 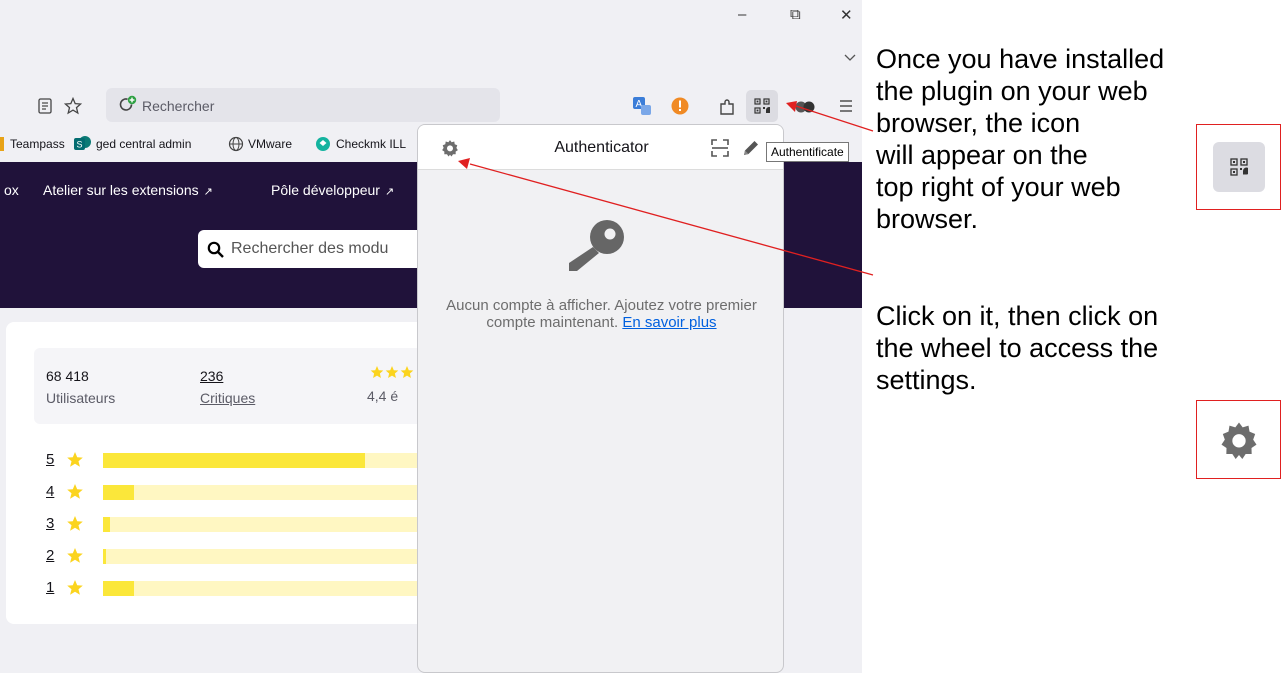 I want to click on annotation-arrows, so click(x=666, y=188).